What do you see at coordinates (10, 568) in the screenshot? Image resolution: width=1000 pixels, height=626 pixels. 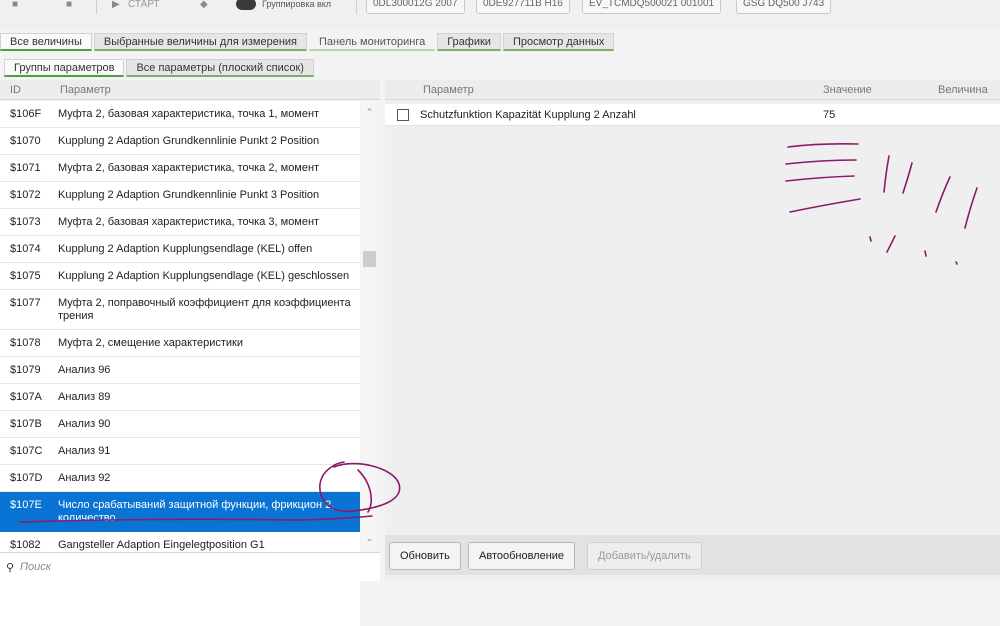 I see `search-icon: ⚲` at bounding box center [10, 568].